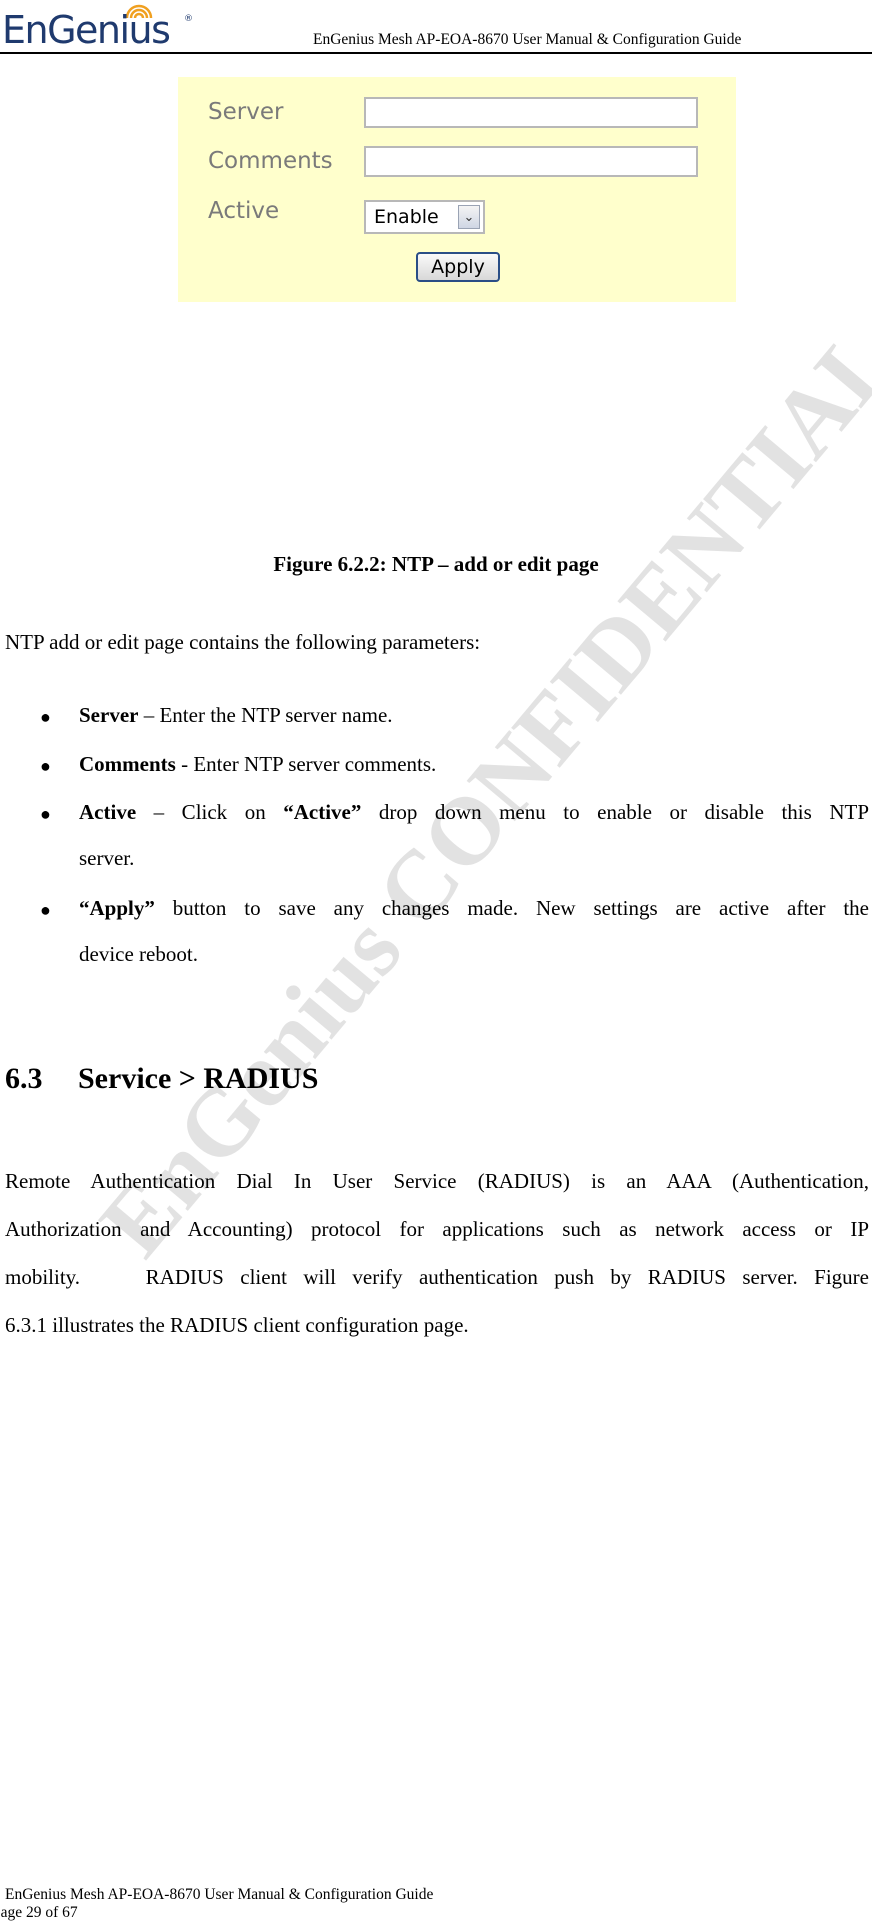 This screenshot has width=872, height=1922. Describe the element at coordinates (322, 812) in the screenshot. I see `item-term-quoted: “Active”` at that location.